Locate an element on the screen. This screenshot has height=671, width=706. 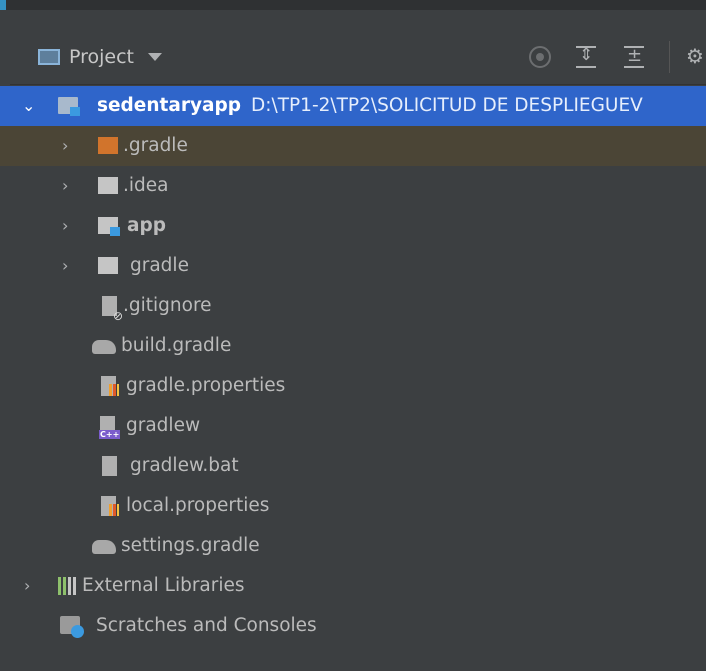
expand-all-icon is located at coordinates (586, 57).